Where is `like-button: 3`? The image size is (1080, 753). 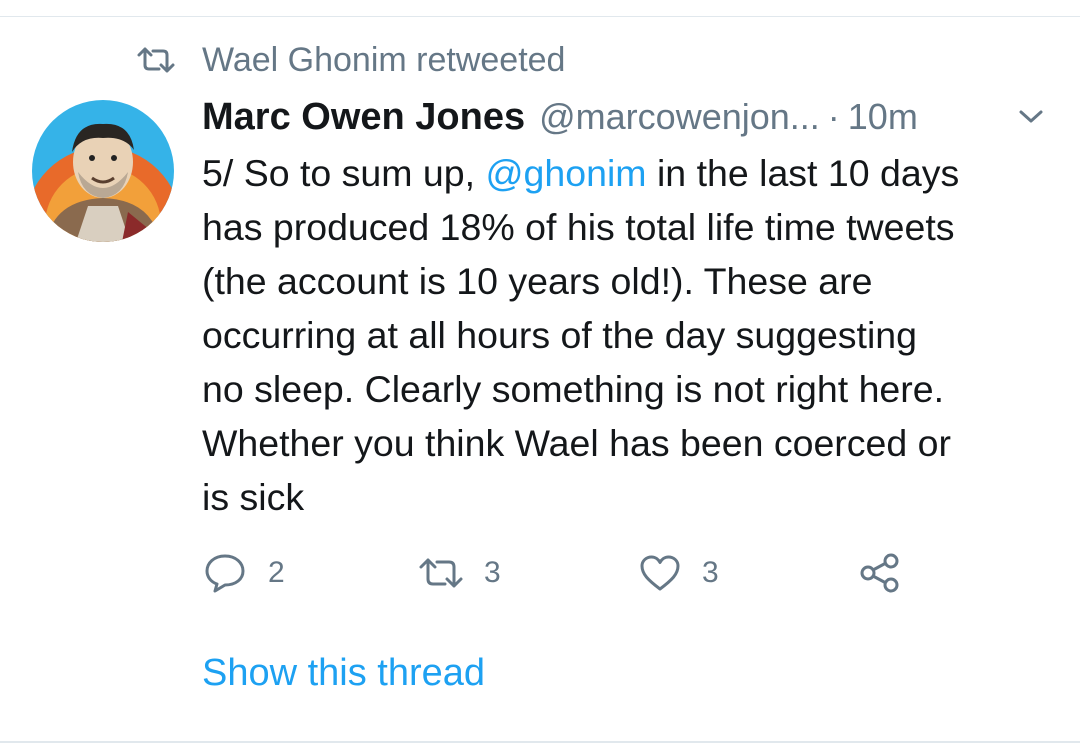
like-button: 3 is located at coordinates (678, 573).